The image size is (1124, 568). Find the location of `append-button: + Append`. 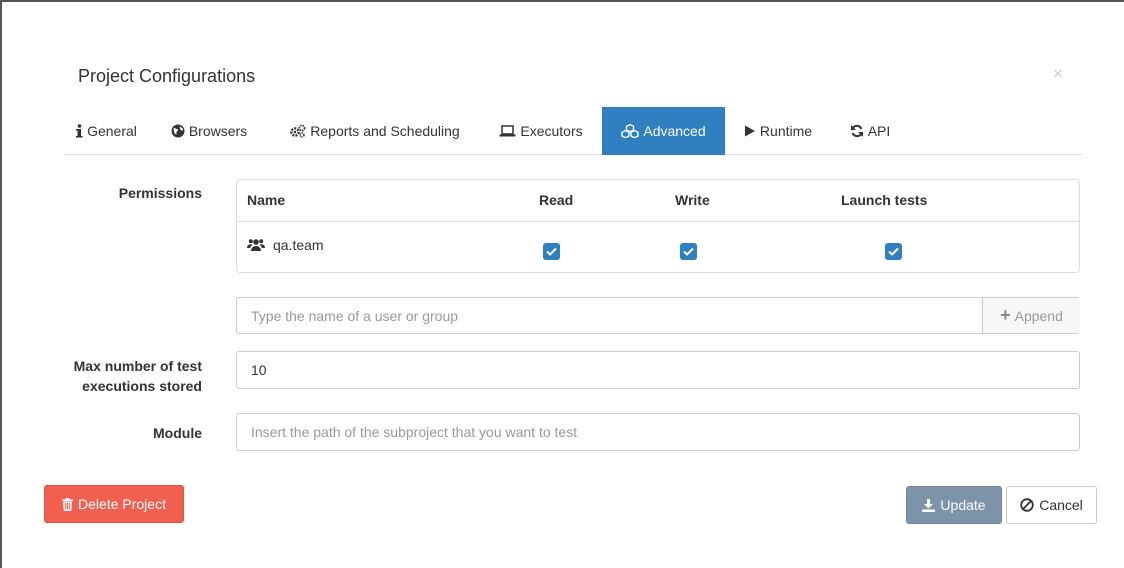

append-button: + Append is located at coordinates (1031, 315).